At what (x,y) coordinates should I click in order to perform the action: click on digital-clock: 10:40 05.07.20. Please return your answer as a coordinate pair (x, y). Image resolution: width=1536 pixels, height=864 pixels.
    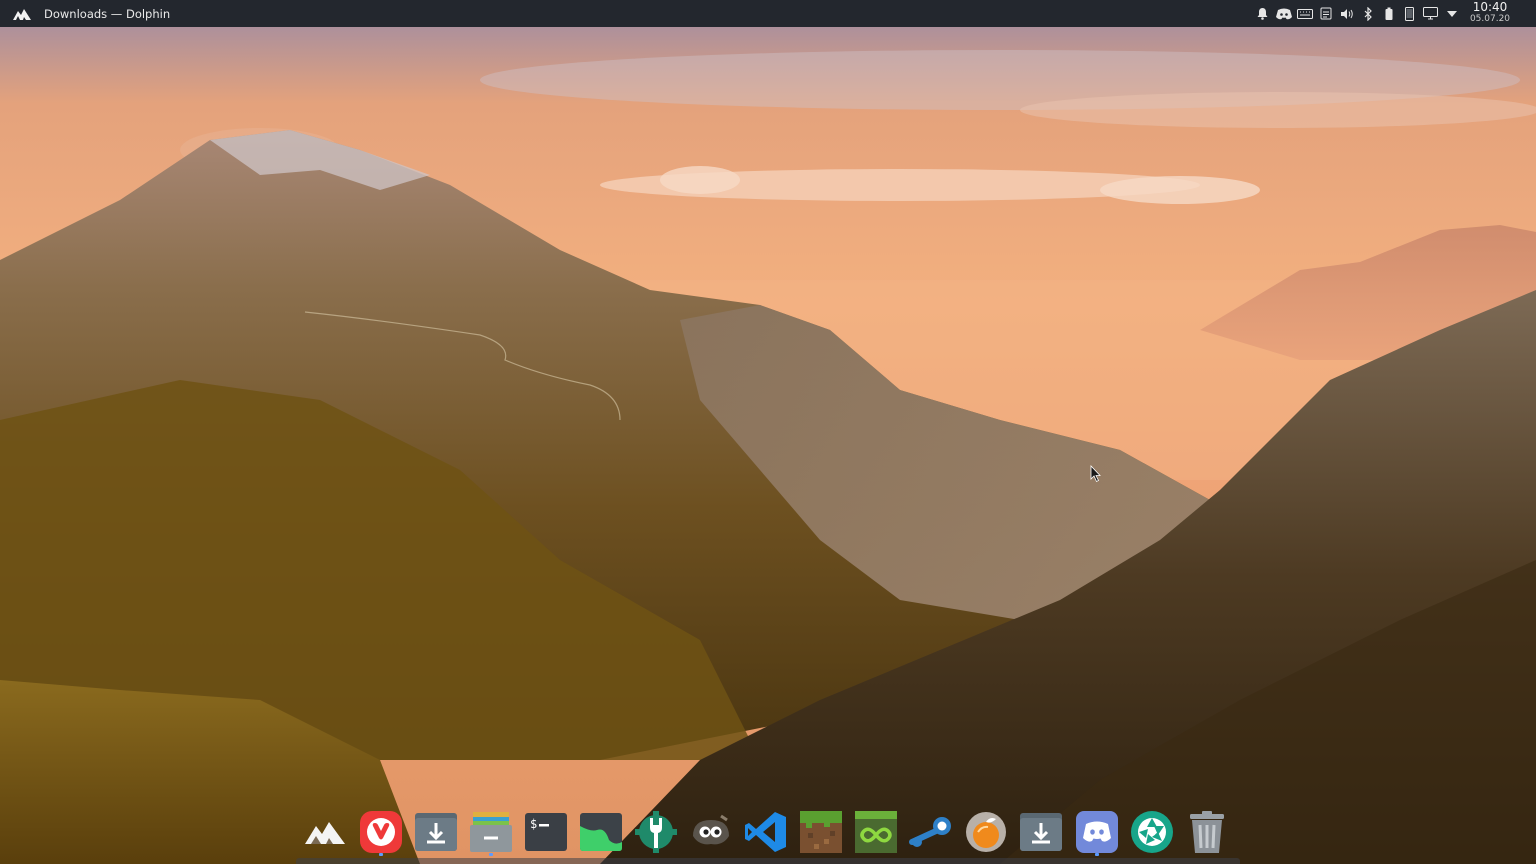
    Looking at the image, I should click on (1490, 13).